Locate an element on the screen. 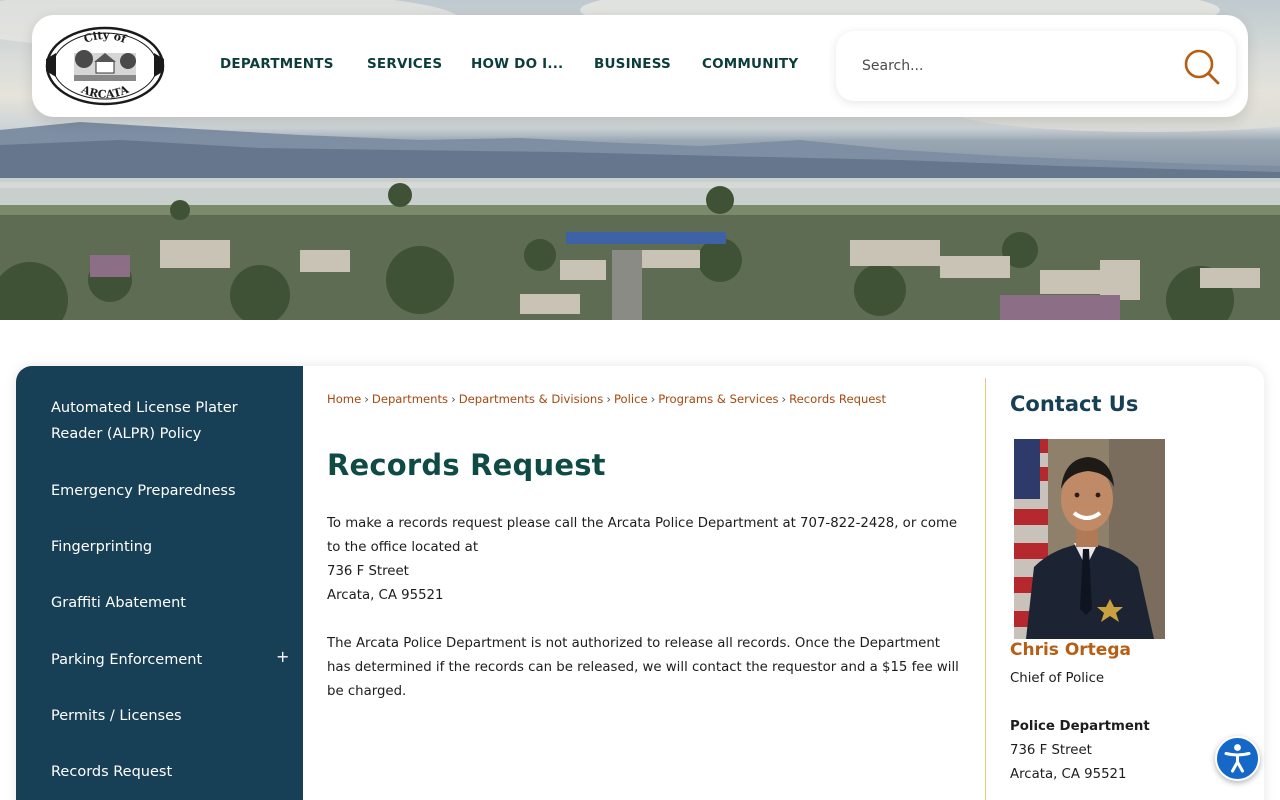 This screenshot has width=1280, height=800. breadcrumb-departments-divisions: Departments & Divisions is located at coordinates (531, 399).